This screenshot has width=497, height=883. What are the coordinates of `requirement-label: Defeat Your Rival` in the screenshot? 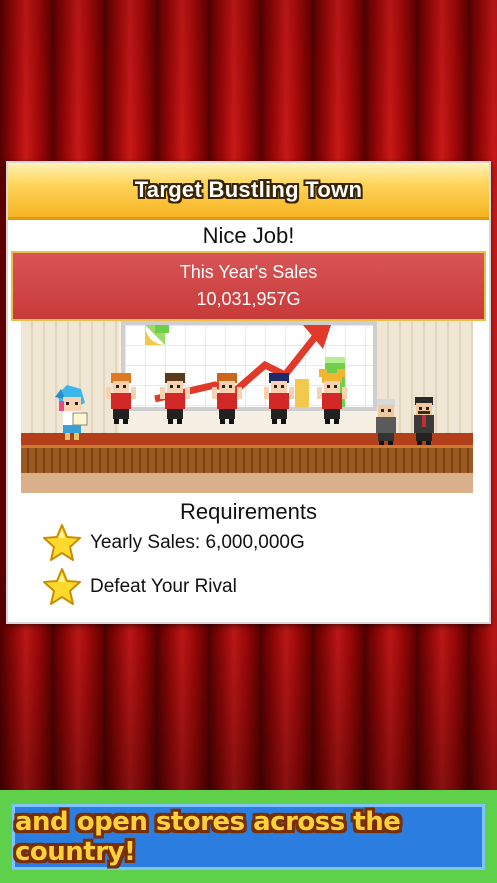 It's located at (163, 586).